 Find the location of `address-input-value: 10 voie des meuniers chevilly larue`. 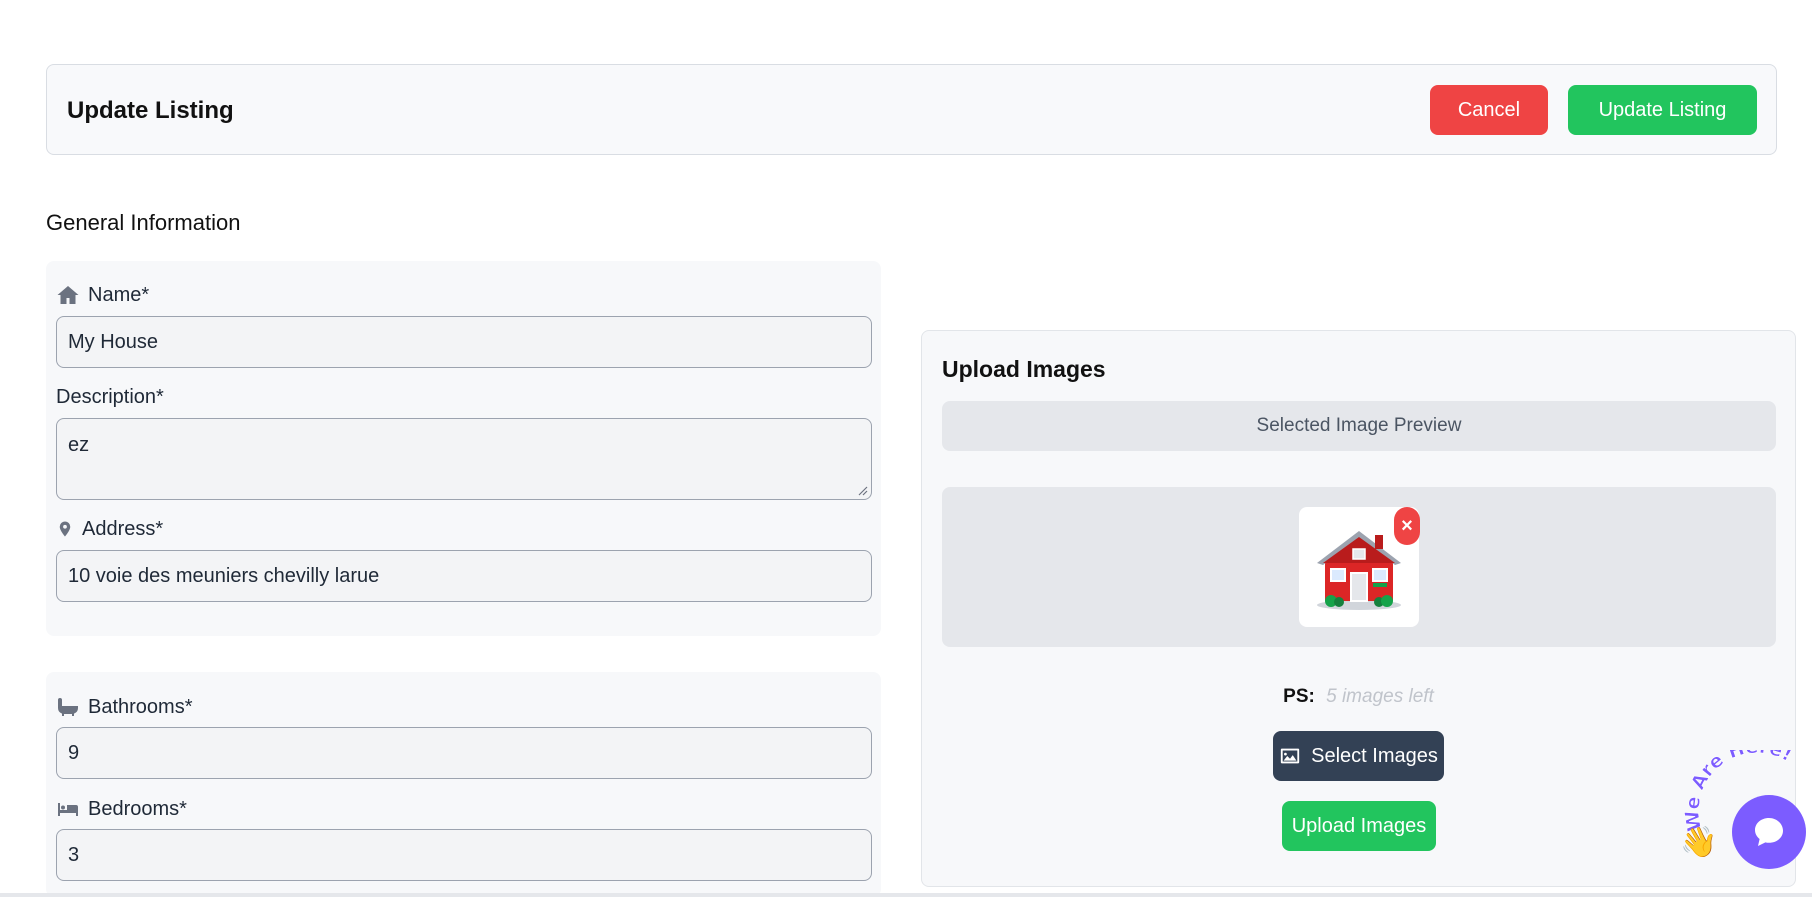

address-input-value: 10 voie des meuniers chevilly larue is located at coordinates (224, 575).